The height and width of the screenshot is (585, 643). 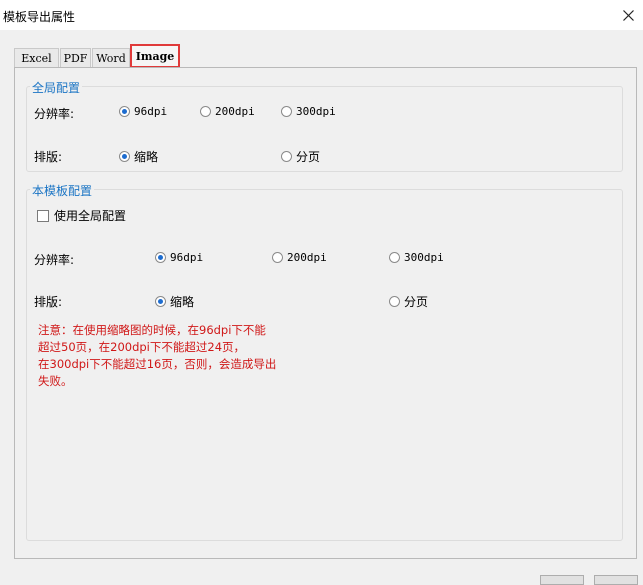 I want to click on tab-word: Word, so click(x=111, y=58).